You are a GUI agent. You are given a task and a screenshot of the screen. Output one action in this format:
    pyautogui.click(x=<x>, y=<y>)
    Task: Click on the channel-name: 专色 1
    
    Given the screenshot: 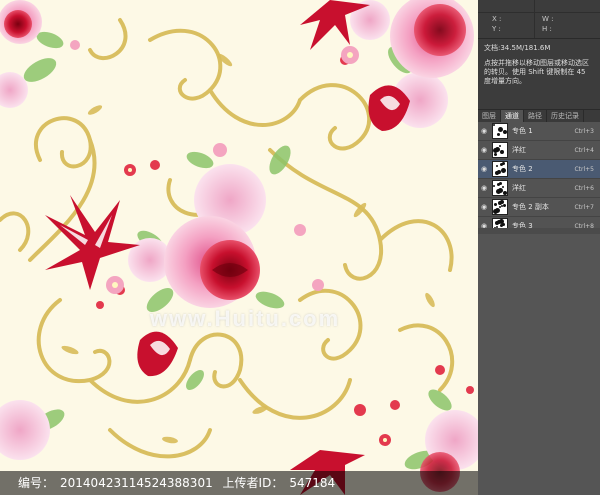 What is the action you would take?
    pyautogui.click(x=522, y=131)
    